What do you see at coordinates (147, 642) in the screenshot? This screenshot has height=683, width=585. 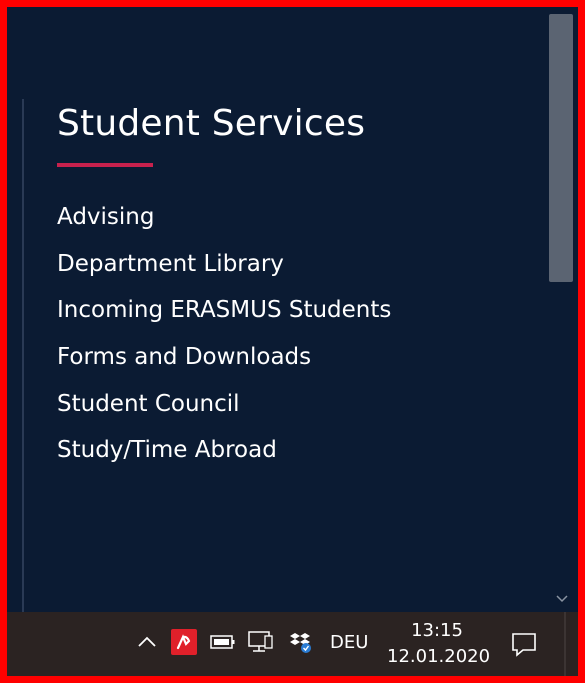 I see `chevron-up-icon` at bounding box center [147, 642].